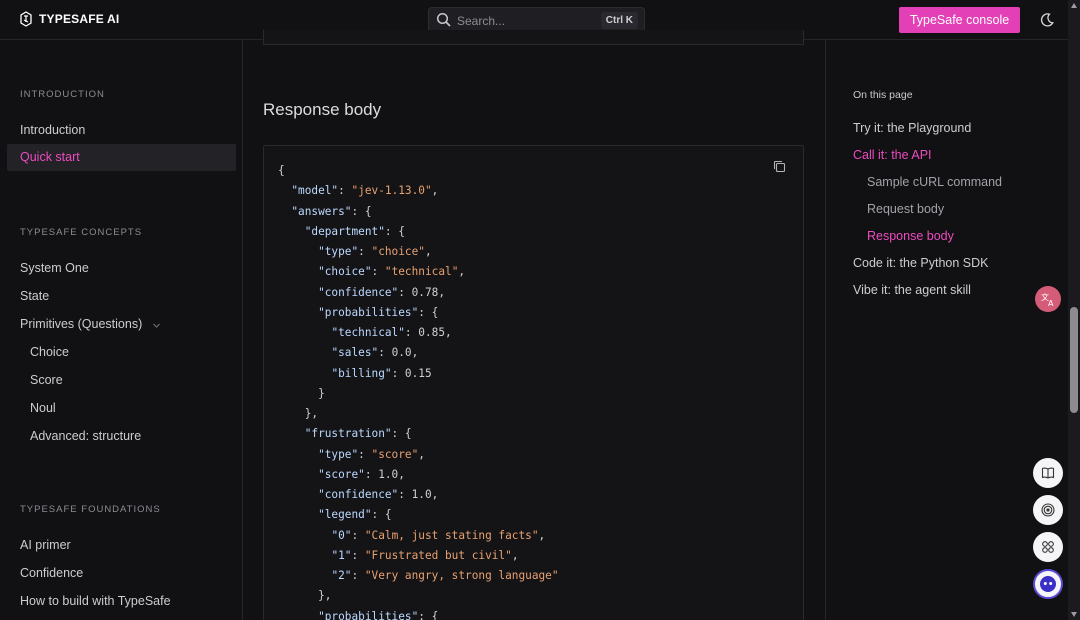  I want to click on code-frustration-confidence: 1.0, so click(421, 494).